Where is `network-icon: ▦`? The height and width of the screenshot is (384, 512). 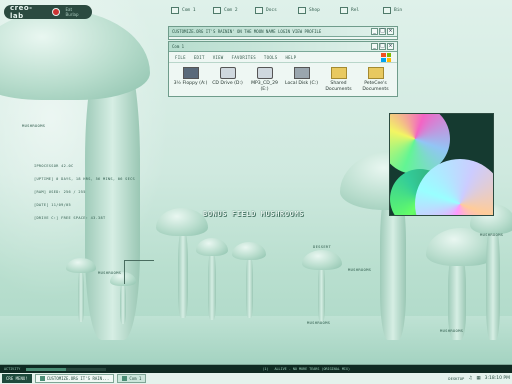 network-icon: ▦ is located at coordinates (478, 378).